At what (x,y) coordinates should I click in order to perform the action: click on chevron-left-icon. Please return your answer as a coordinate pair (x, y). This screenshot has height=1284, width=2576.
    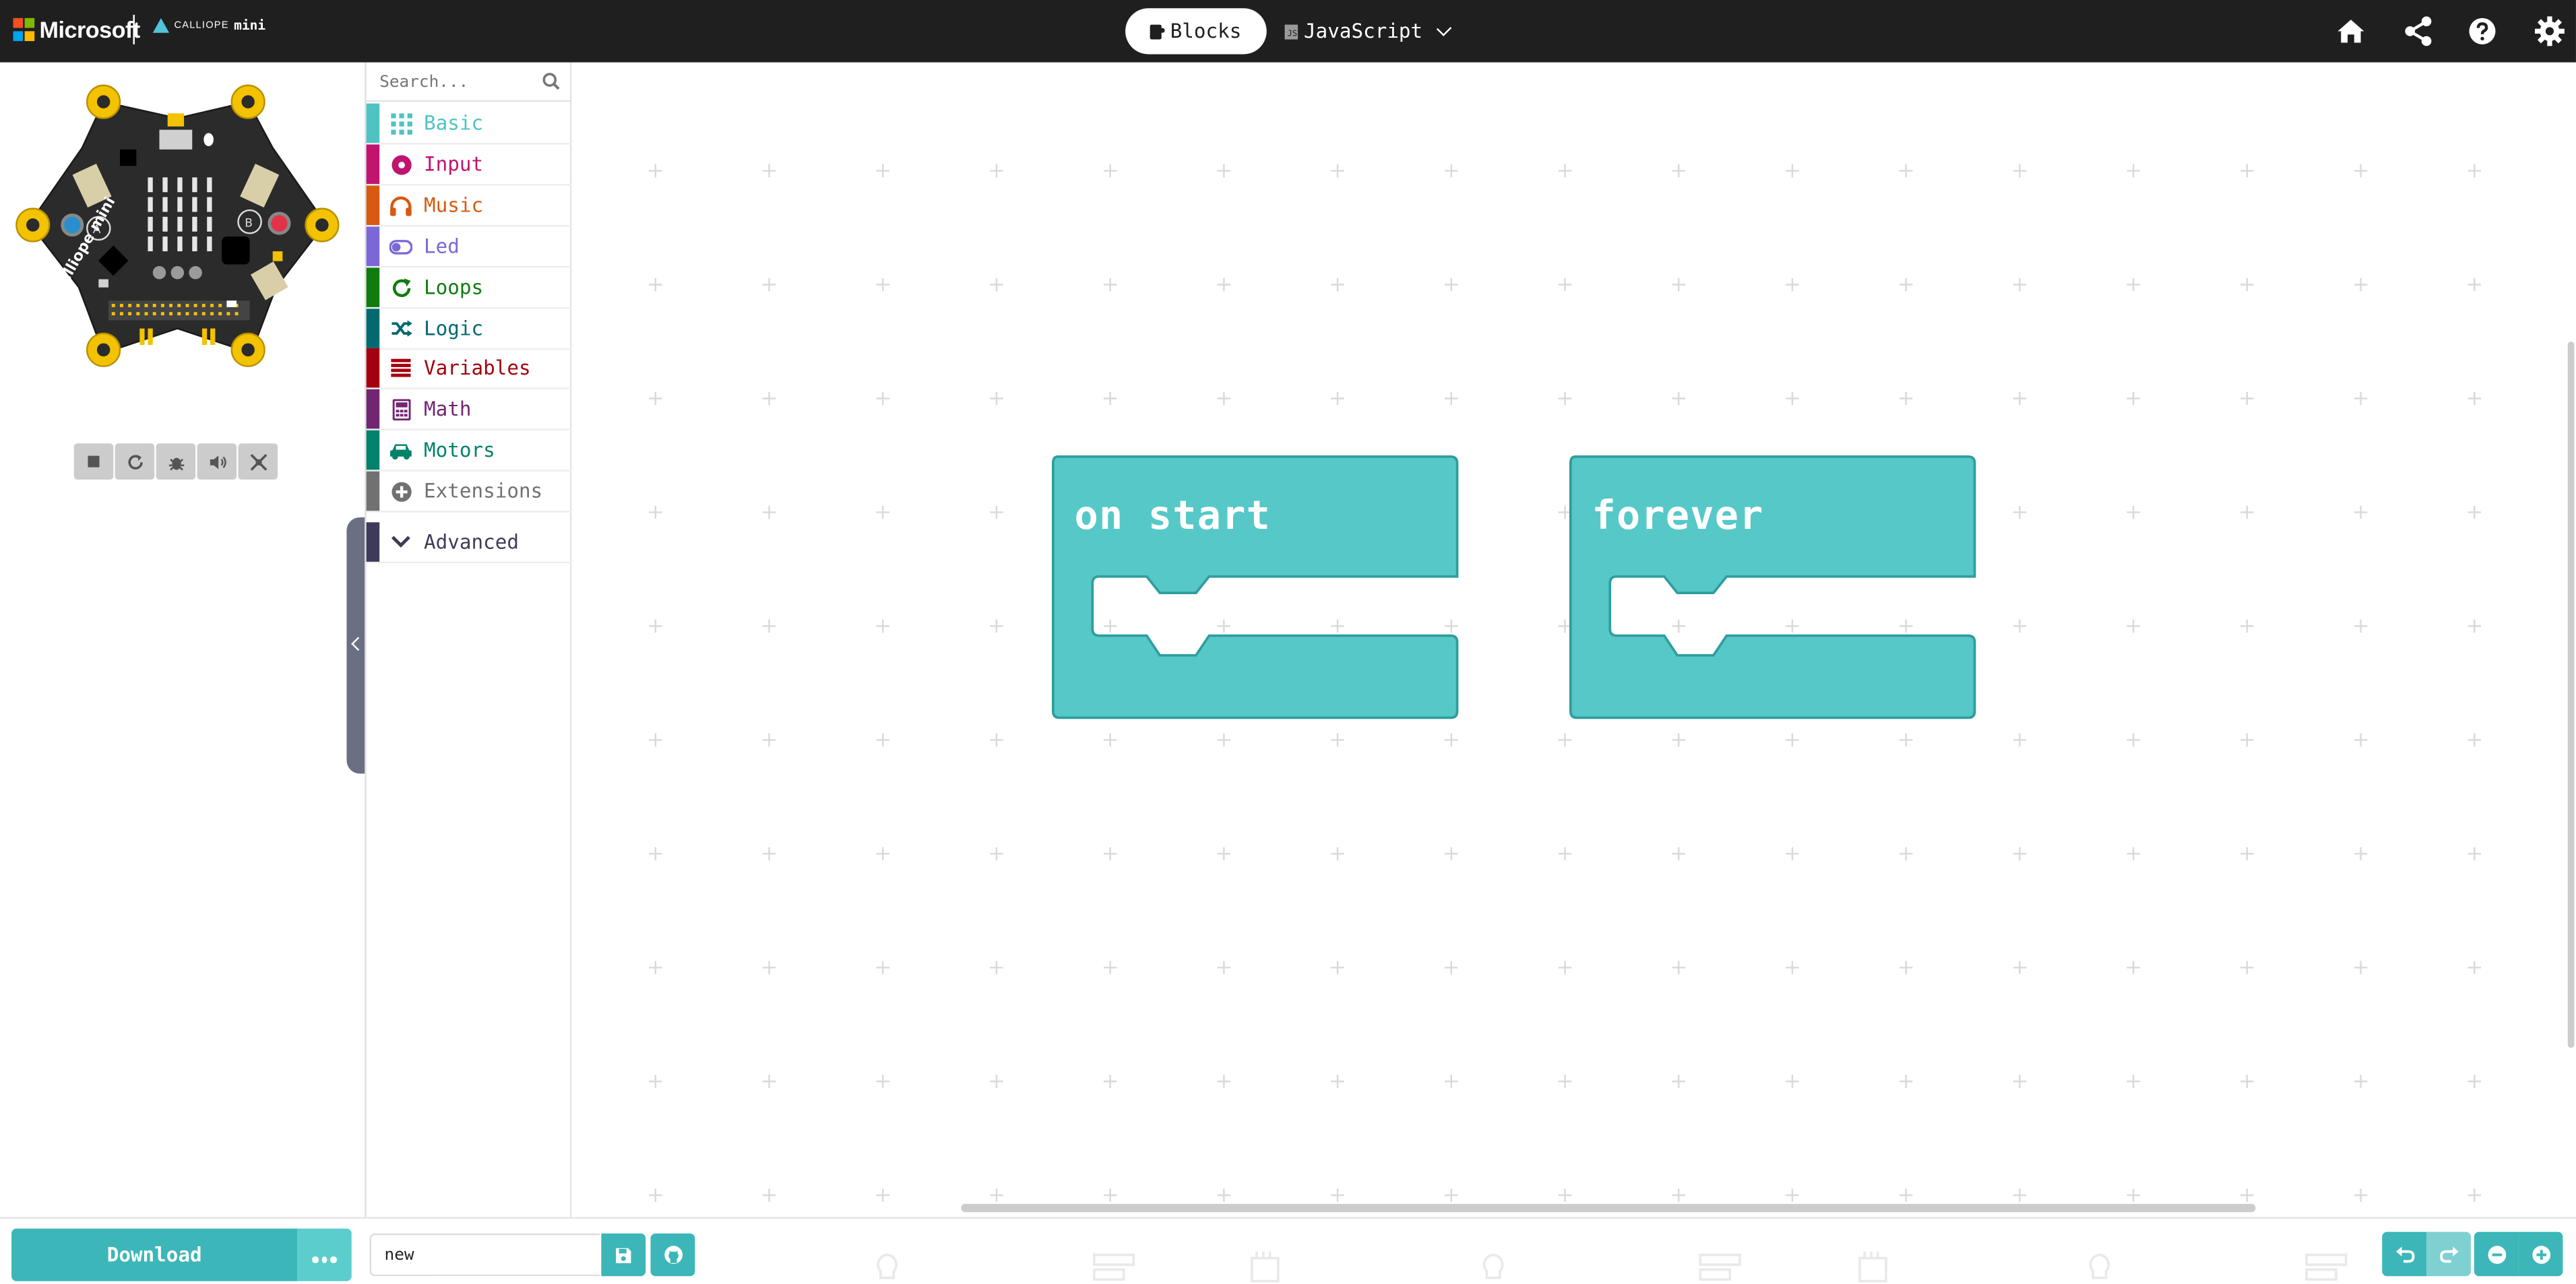
    Looking at the image, I should click on (358, 644).